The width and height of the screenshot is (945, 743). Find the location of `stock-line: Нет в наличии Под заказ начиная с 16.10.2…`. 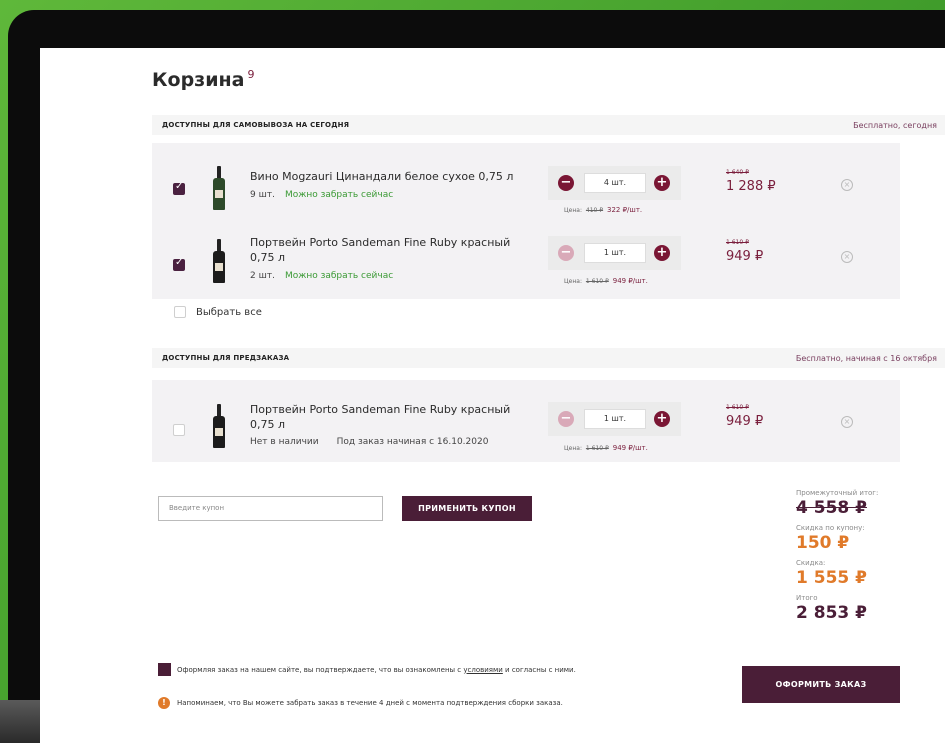

stock-line: Нет в наличии Под заказ начиная с 16.10.2… is located at coordinates (369, 442).